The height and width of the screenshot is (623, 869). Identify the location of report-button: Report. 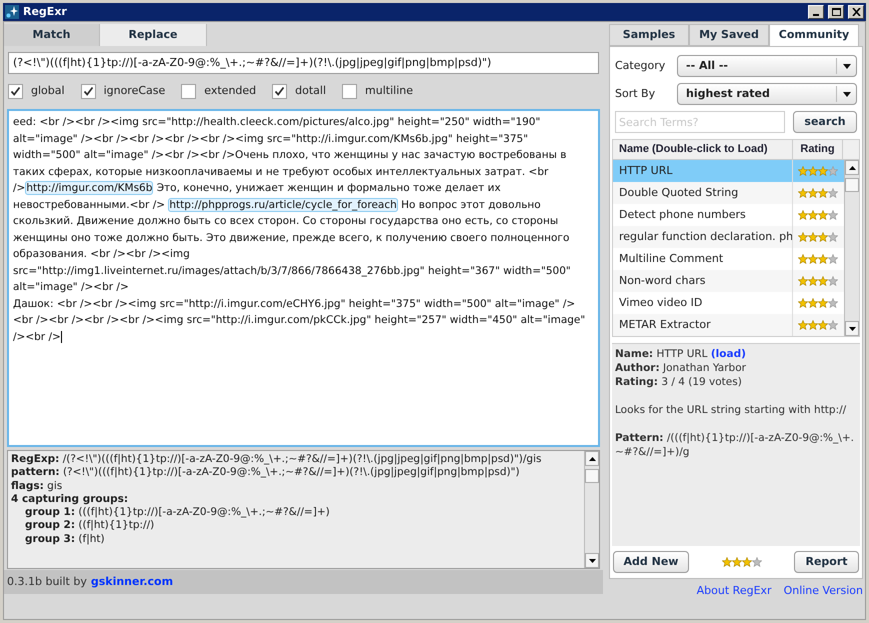
(826, 562).